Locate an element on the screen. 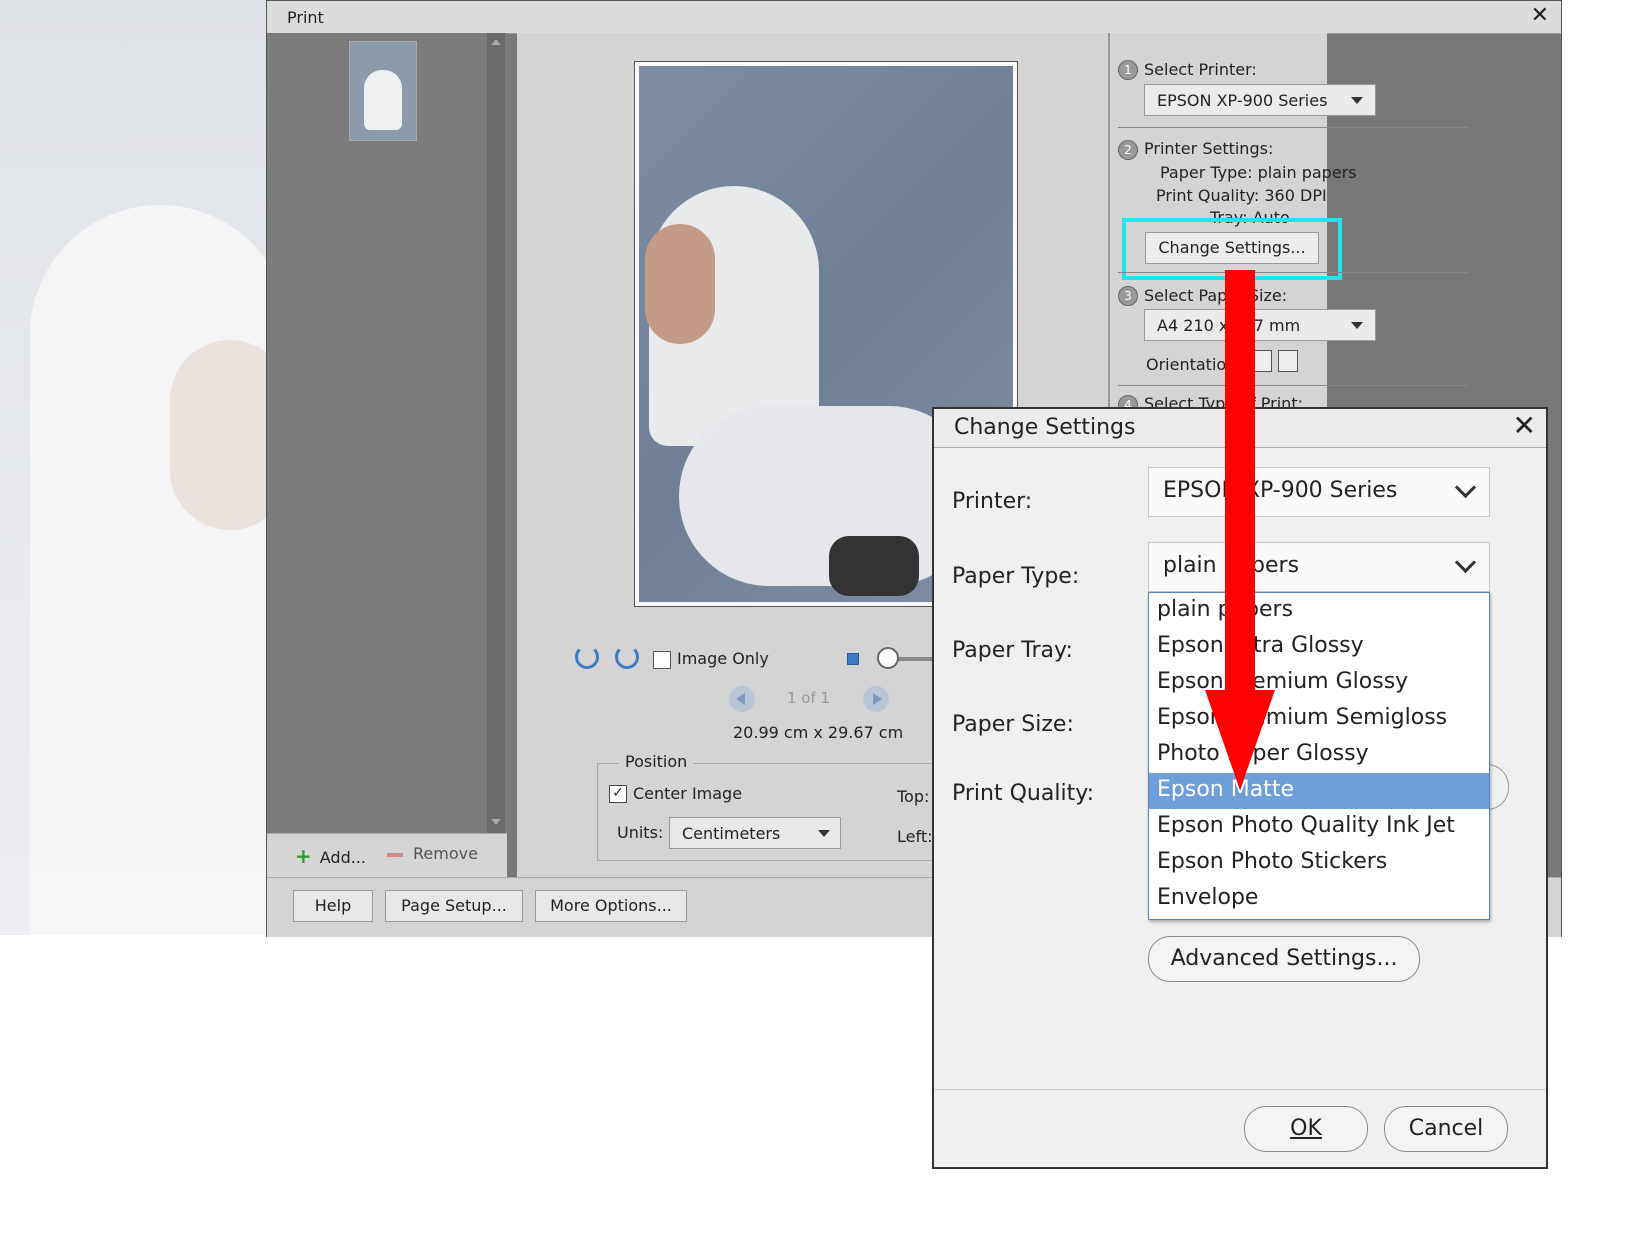 This screenshot has height=1243, width=1648. background-photo is located at coordinates (135, 467).